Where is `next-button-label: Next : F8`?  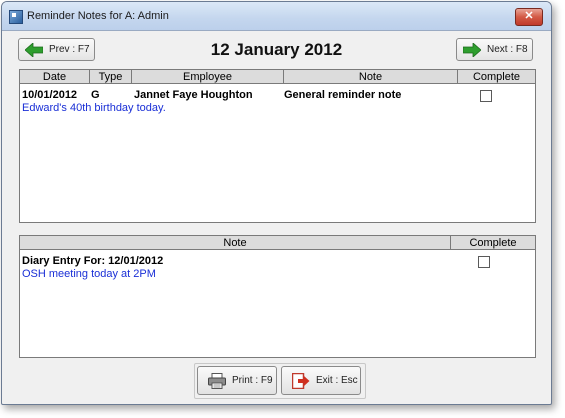 next-button-label: Next : F8 is located at coordinates (507, 49).